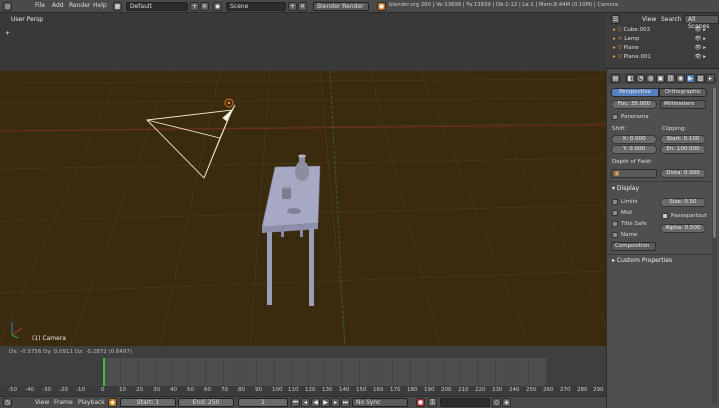  What do you see at coordinates (496, 402) in the screenshot?
I see `insert-keyframe-icon: ◇` at bounding box center [496, 402].